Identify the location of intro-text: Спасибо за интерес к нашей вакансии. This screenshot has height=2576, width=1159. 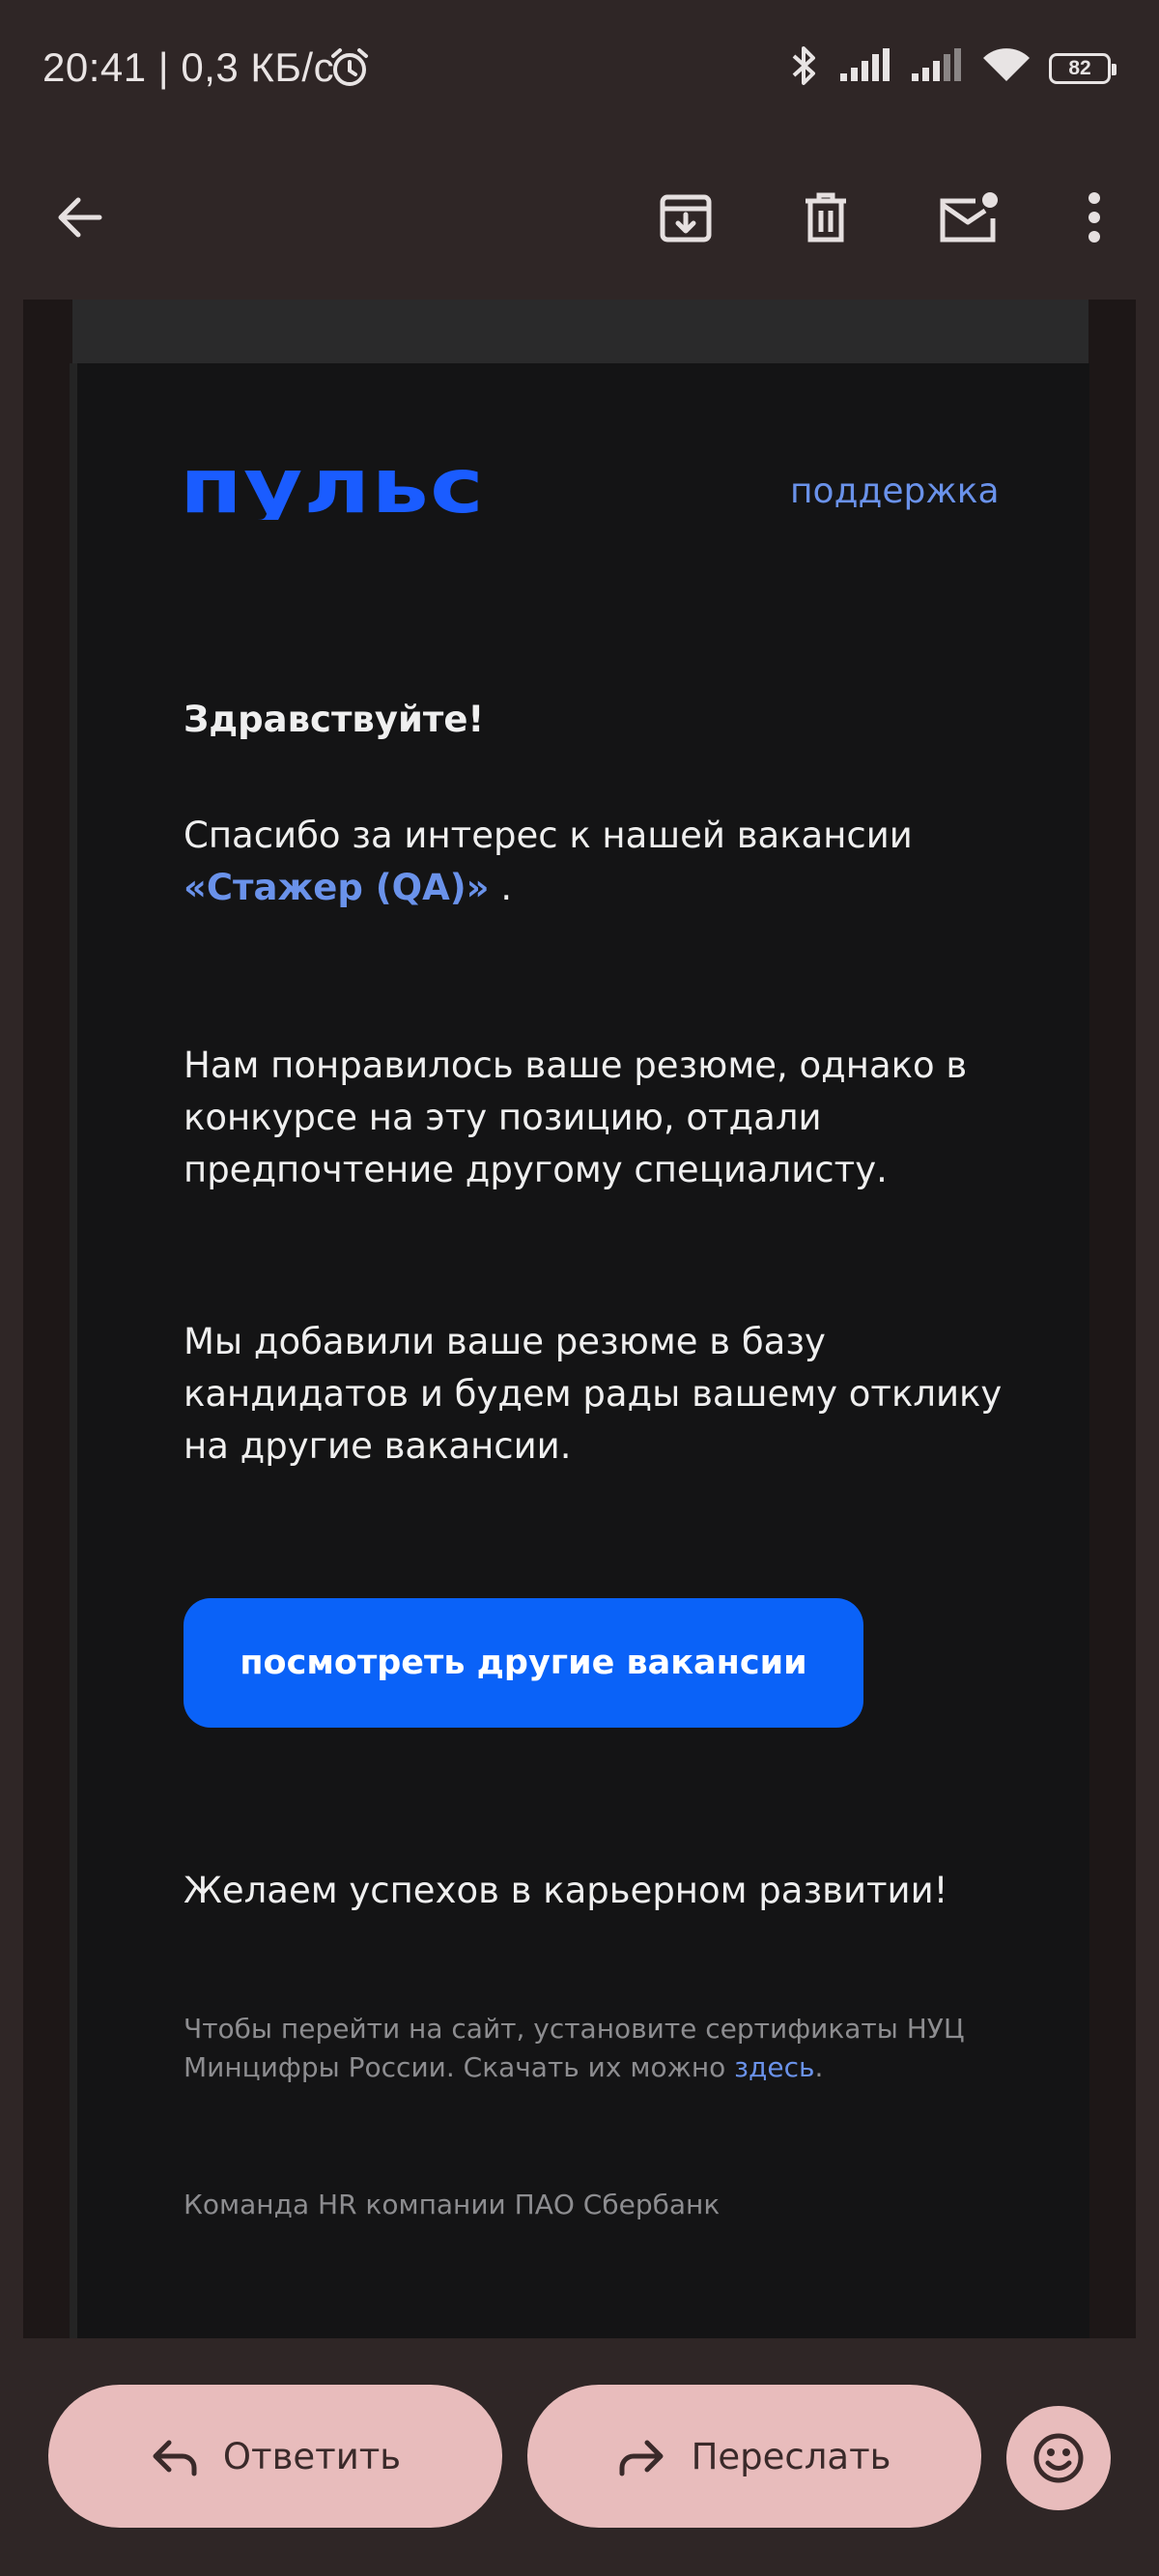
(548, 836).